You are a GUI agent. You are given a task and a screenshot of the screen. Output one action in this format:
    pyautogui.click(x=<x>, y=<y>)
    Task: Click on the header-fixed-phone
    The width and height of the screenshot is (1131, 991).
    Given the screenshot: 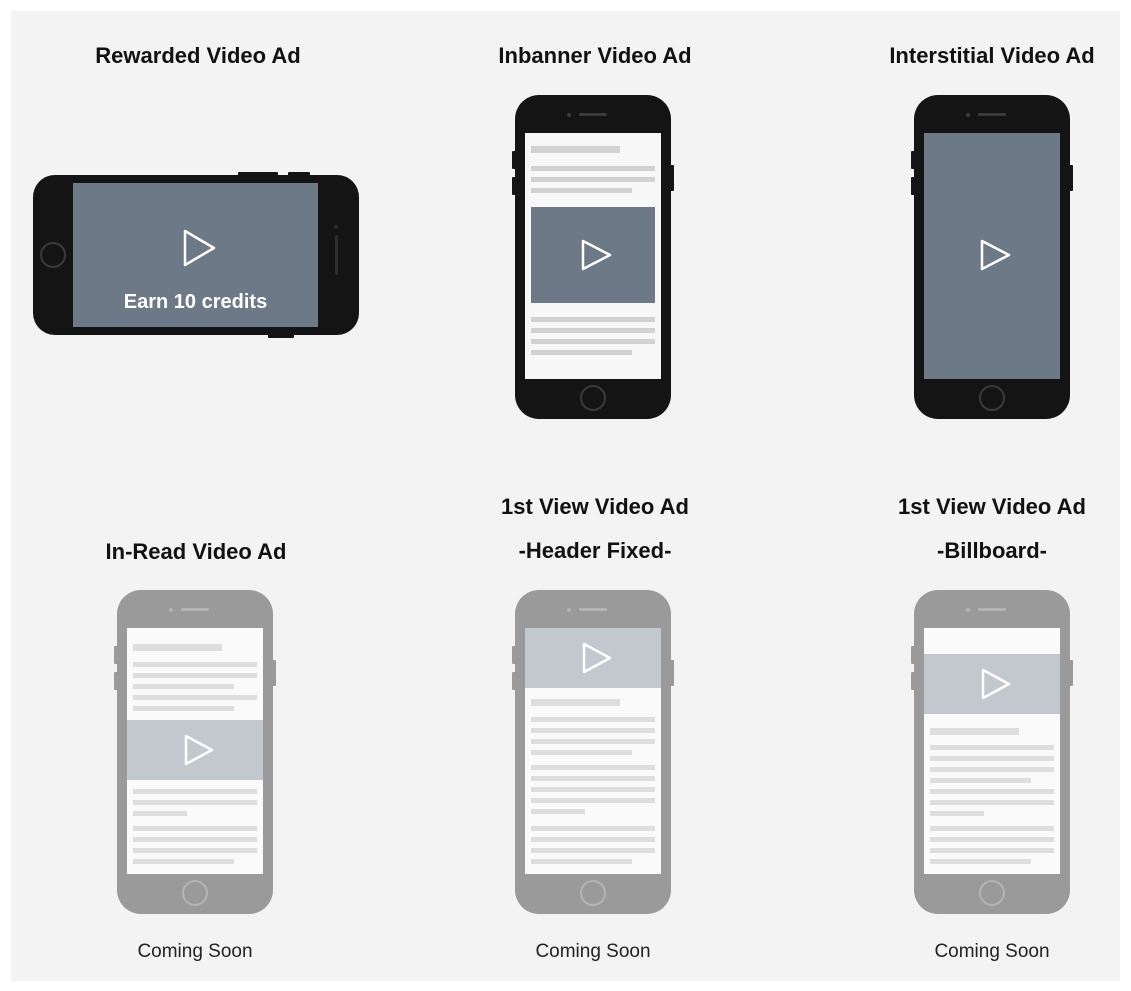 What is the action you would take?
    pyautogui.click(x=593, y=752)
    